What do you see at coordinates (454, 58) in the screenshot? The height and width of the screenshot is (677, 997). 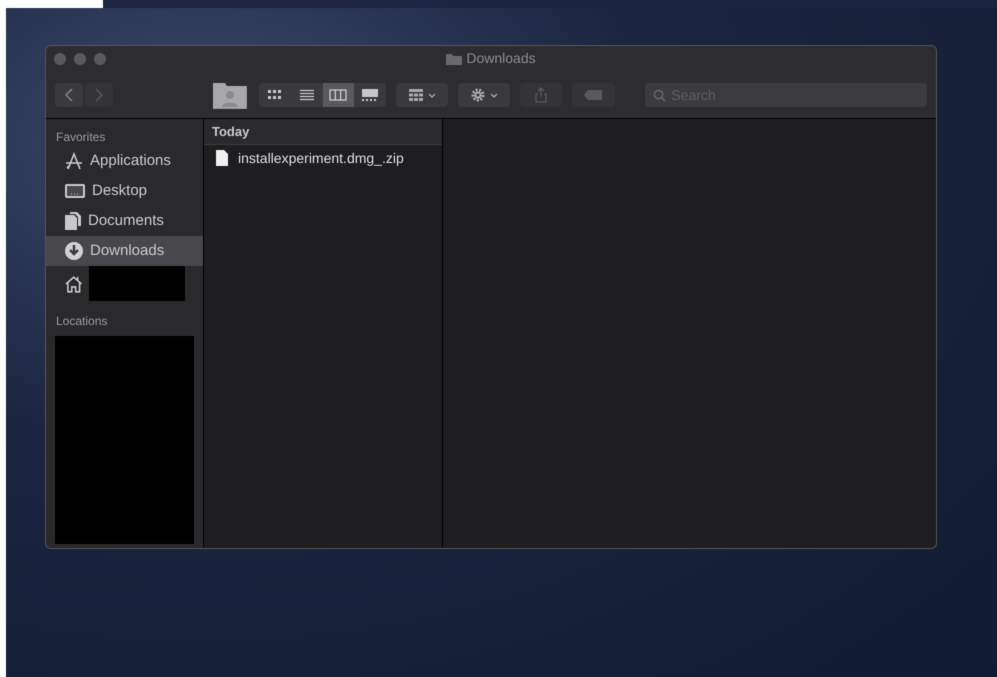 I see `folder-icon` at bounding box center [454, 58].